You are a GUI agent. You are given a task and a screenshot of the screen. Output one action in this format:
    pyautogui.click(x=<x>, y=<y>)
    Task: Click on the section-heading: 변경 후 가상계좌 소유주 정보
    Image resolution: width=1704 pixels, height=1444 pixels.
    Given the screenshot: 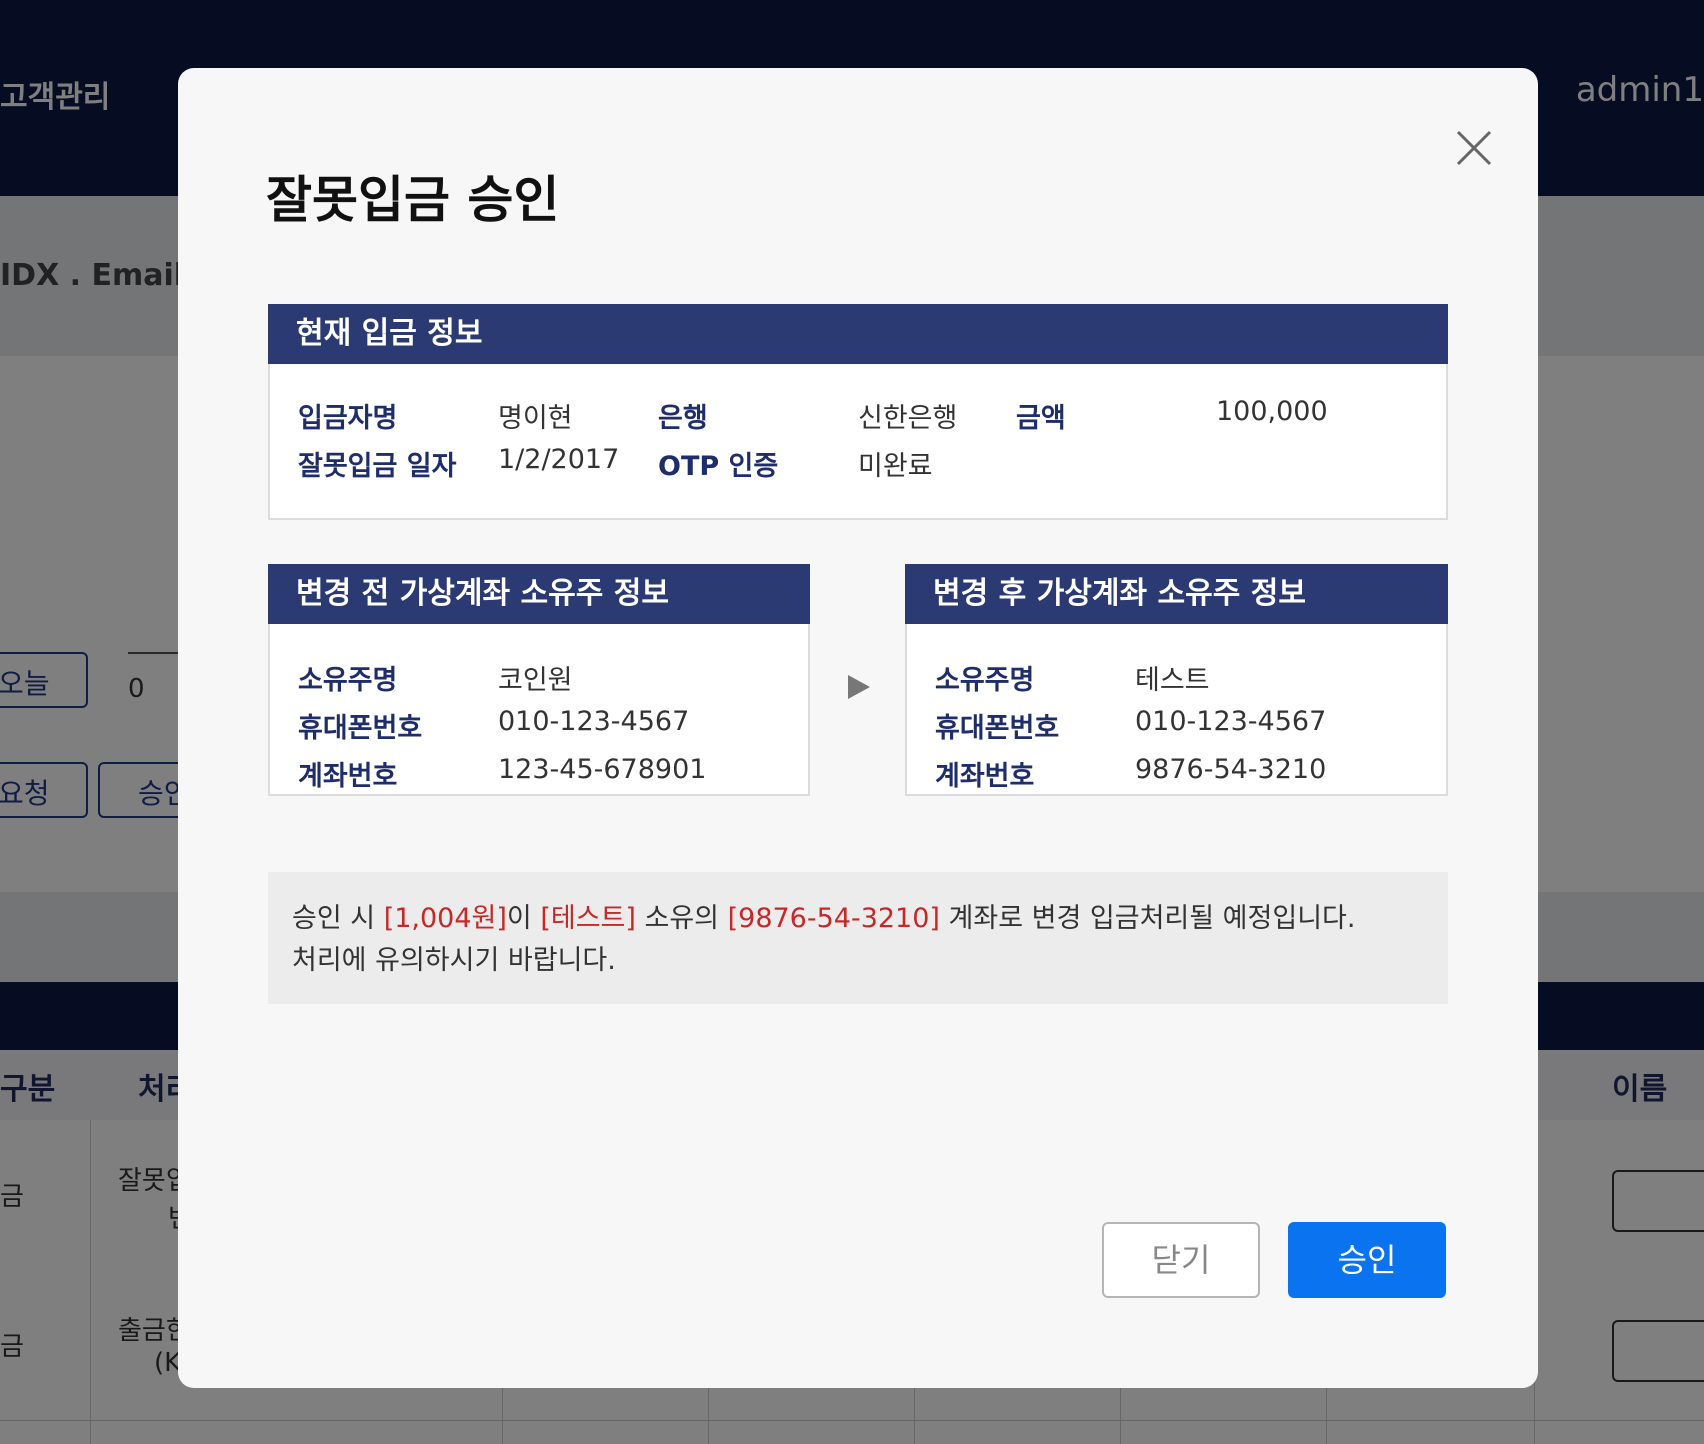 What is the action you would take?
    pyautogui.click(x=1176, y=594)
    